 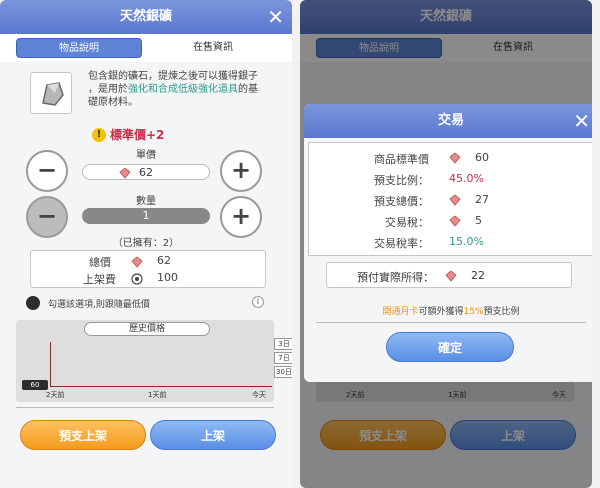 What do you see at coordinates (51, 93) in the screenshot?
I see `silver-ore-icon` at bounding box center [51, 93].